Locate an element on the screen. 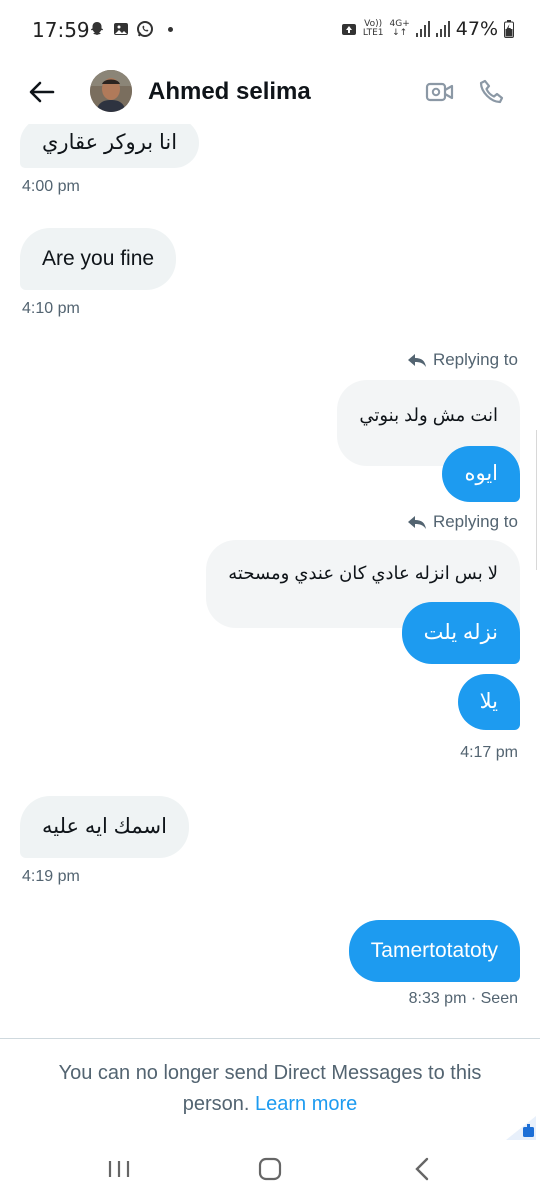 This screenshot has width=540, height=1200. network-type: 4G+ ↓↑ is located at coordinates (400, 29).